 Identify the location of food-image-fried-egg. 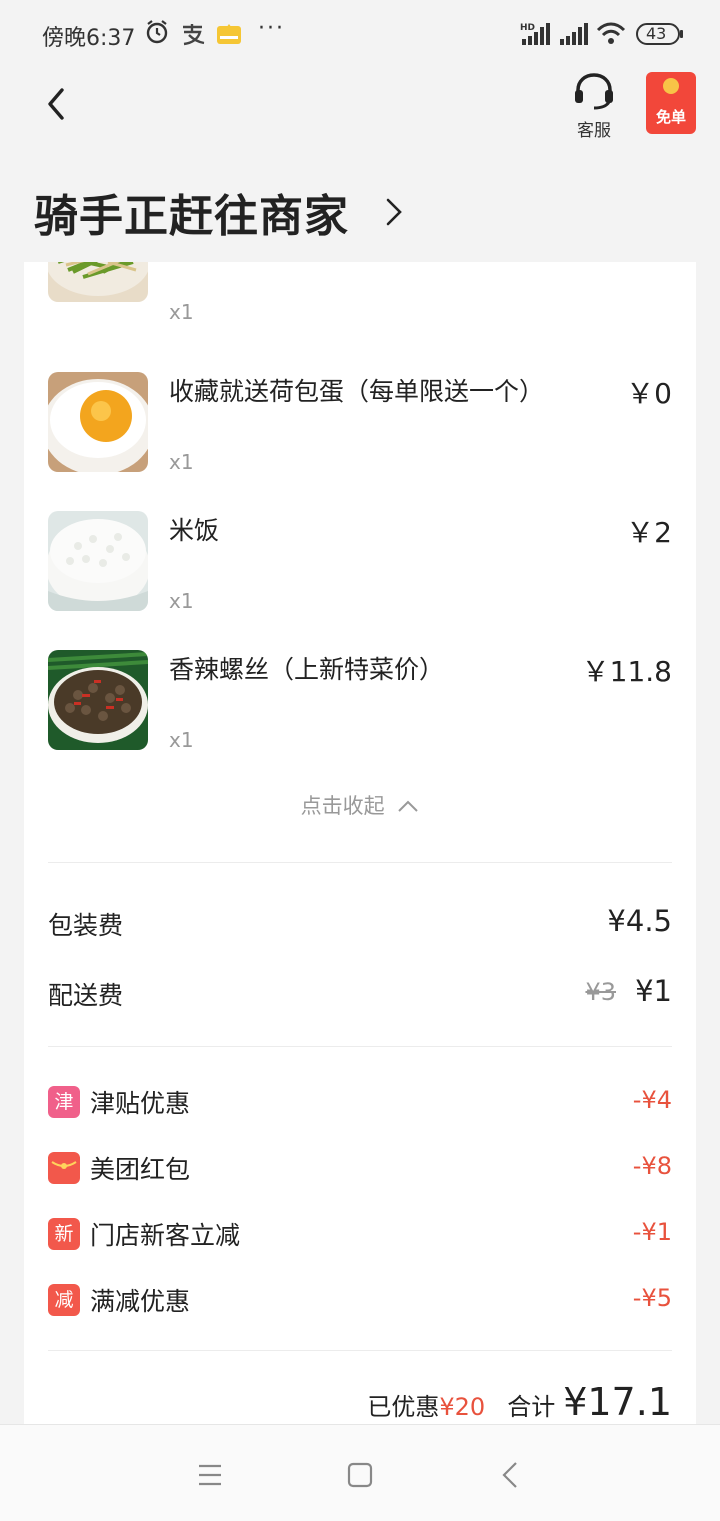
(98, 422).